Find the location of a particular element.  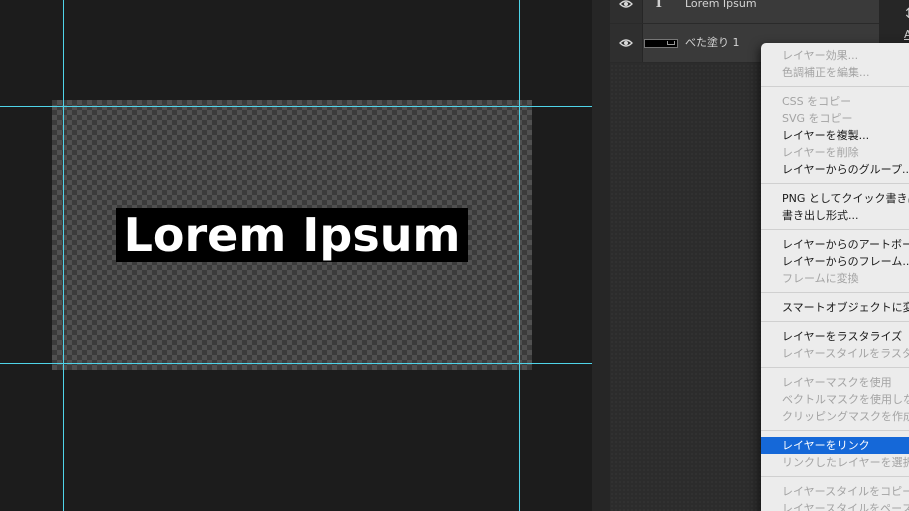

layer-row-text: T Lorem Ipsum is located at coordinates (744, 12).